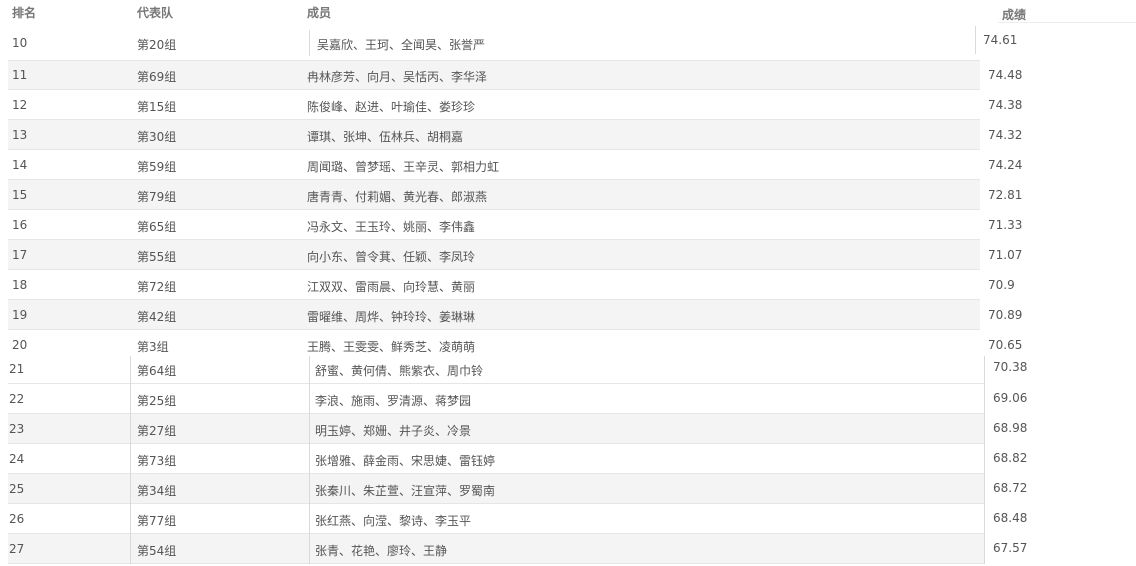 This screenshot has height=566, width=1136. What do you see at coordinates (391, 257) in the screenshot?
I see `members-cell: 向小东、曾令萁、任颖、李凤玲` at bounding box center [391, 257].